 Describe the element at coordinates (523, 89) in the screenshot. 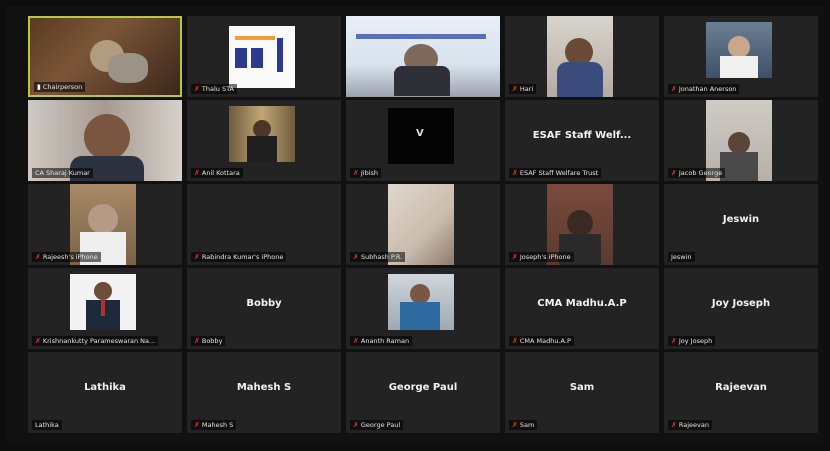

I see `participant-label: ✗ Hari` at that location.